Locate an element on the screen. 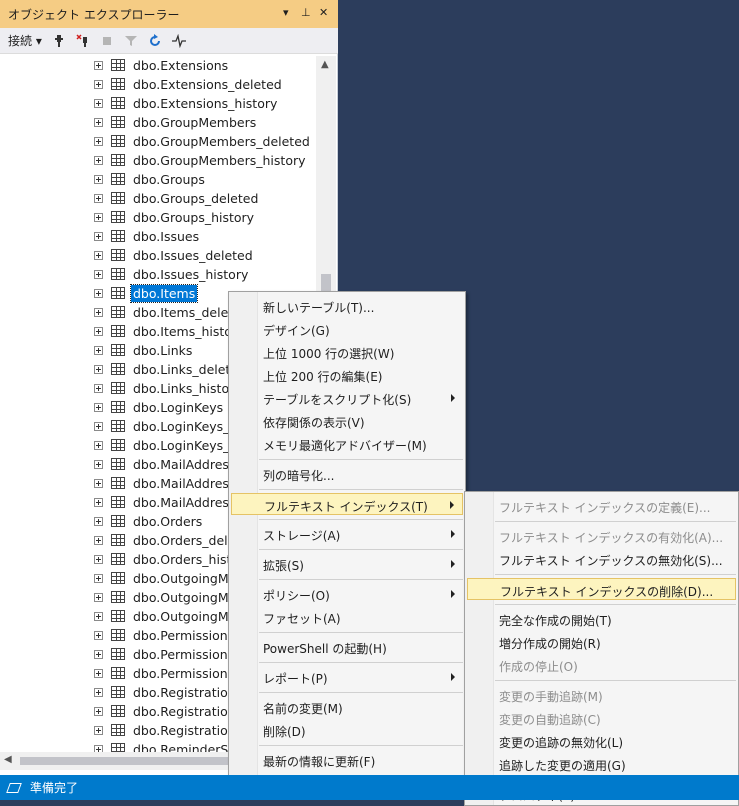 Image resolution: width=739 pixels, height=806 pixels. tree-row: dbo.Groups_history is located at coordinates (160, 217).